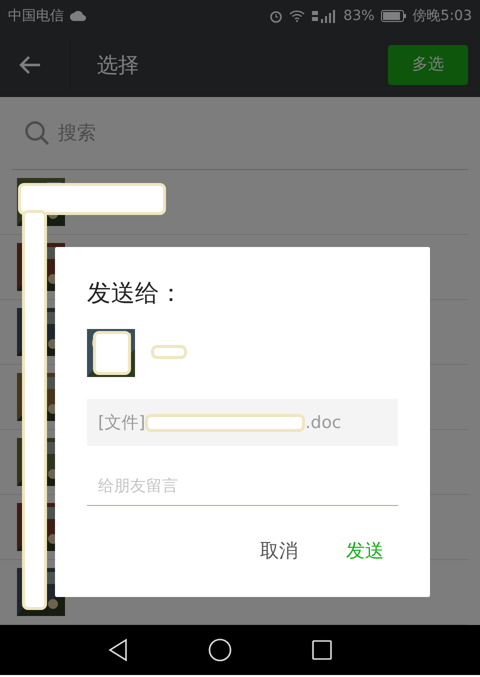 The image size is (480, 677). I want to click on dialog-title: 发送给：, so click(135, 293).